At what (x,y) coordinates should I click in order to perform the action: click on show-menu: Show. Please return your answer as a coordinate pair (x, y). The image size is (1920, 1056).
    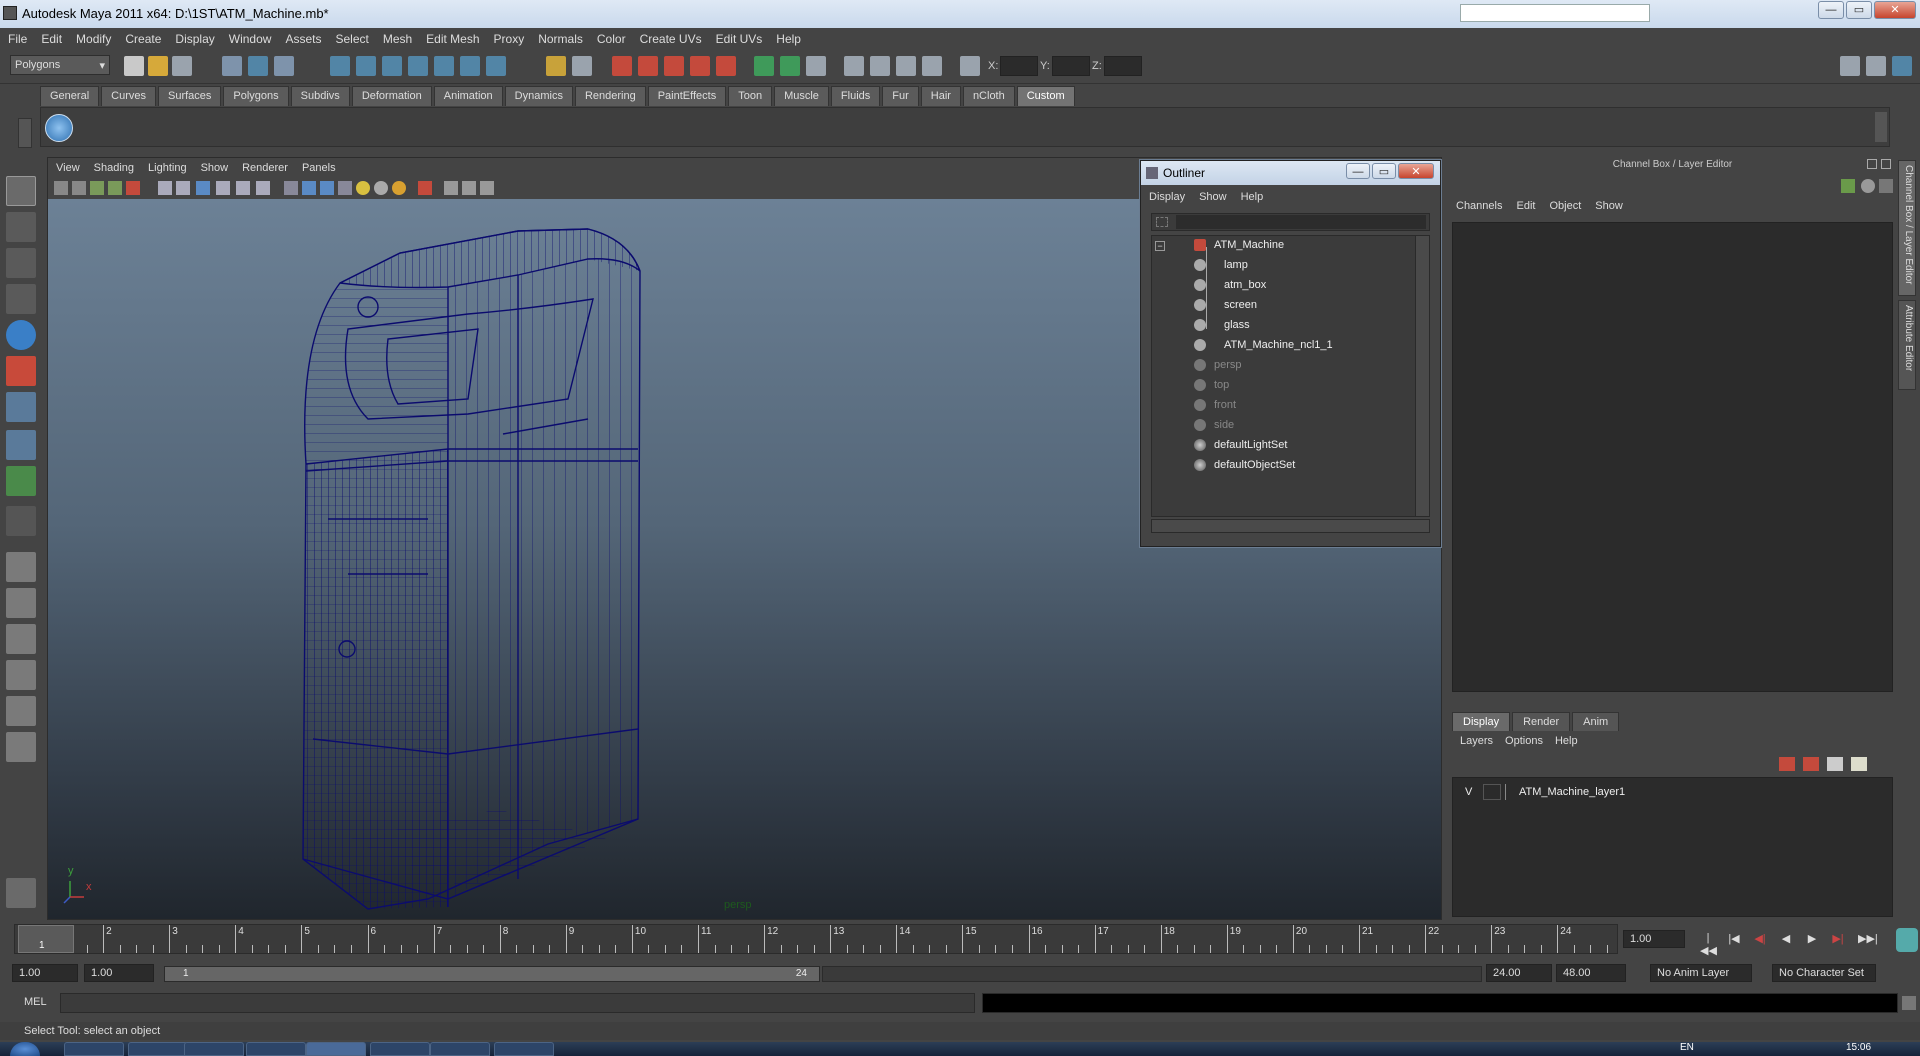
    Looking at the image, I should click on (1609, 206).